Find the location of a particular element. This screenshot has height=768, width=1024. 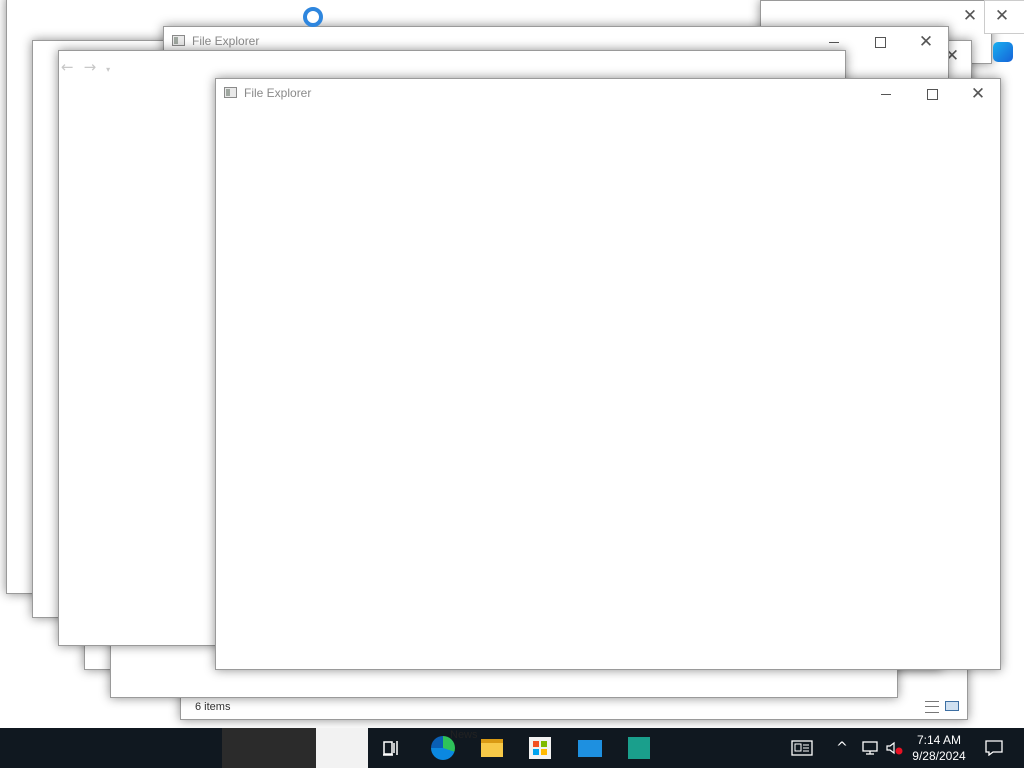

minimize-button is located at coordinates (886, 94).